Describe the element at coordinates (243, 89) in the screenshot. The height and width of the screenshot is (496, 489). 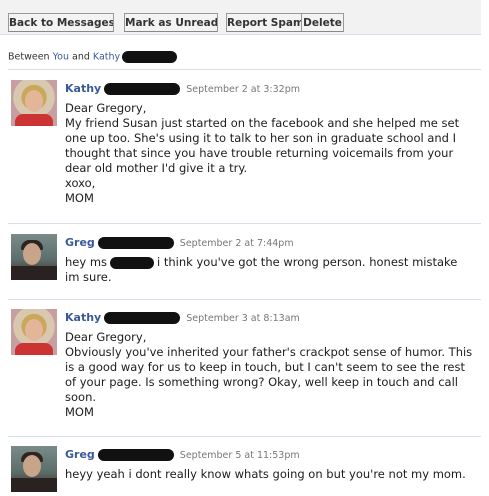
I see `message-date: September 2 at 3:32pm` at that location.